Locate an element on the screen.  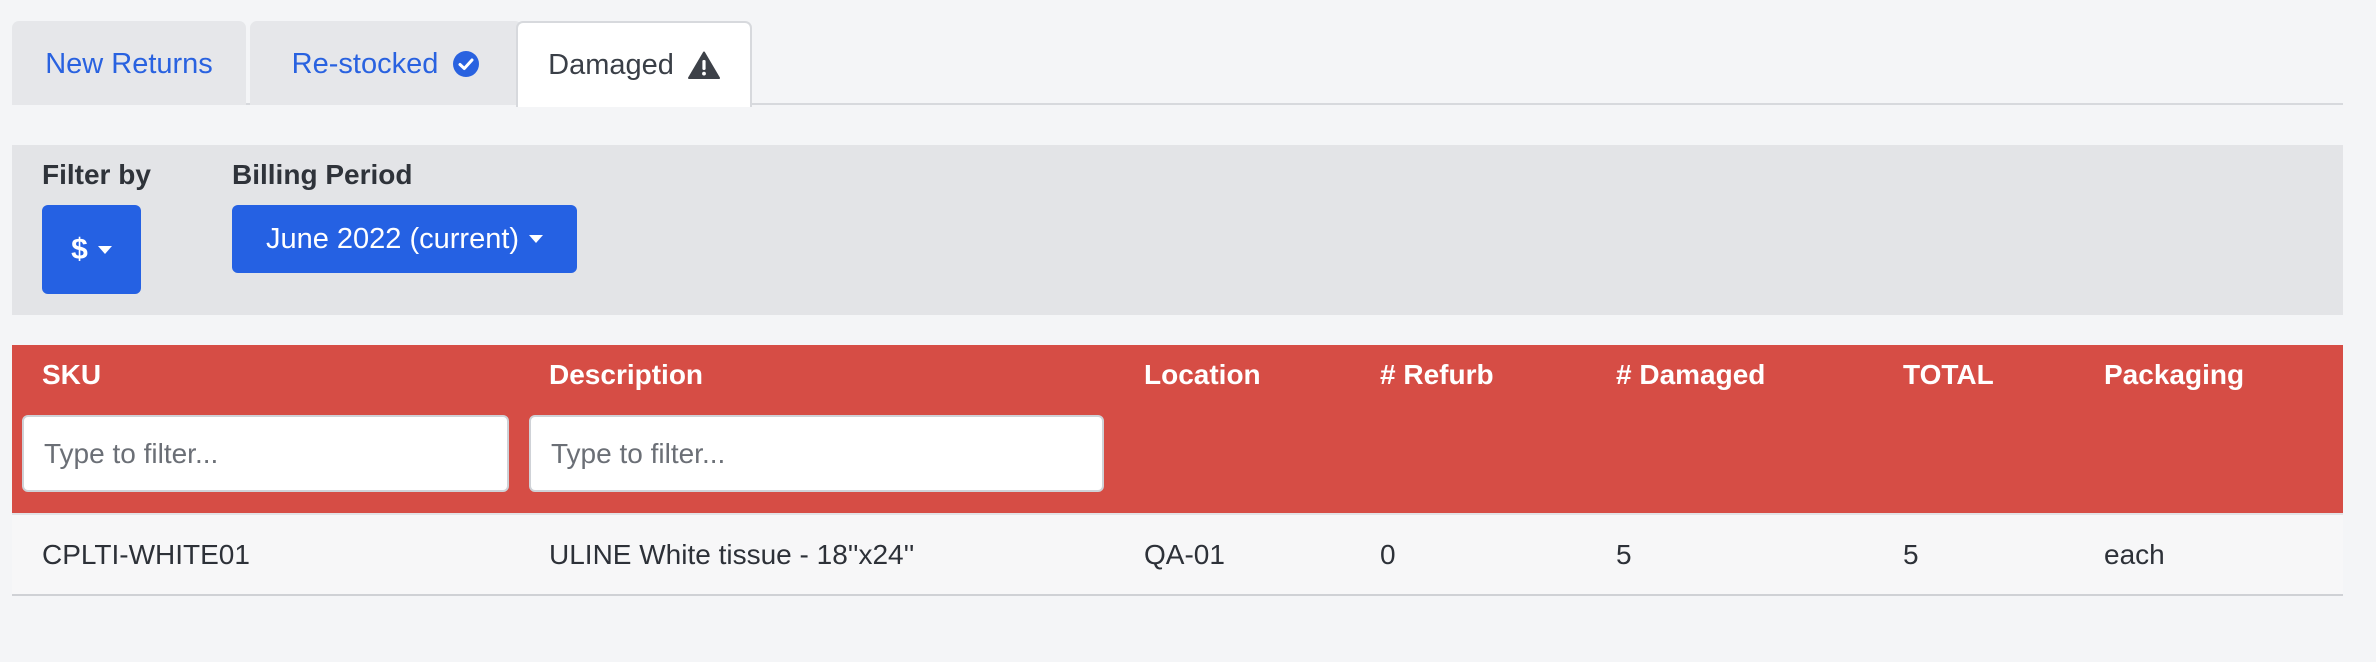
cell-packaging: each is located at coordinates (2134, 554).